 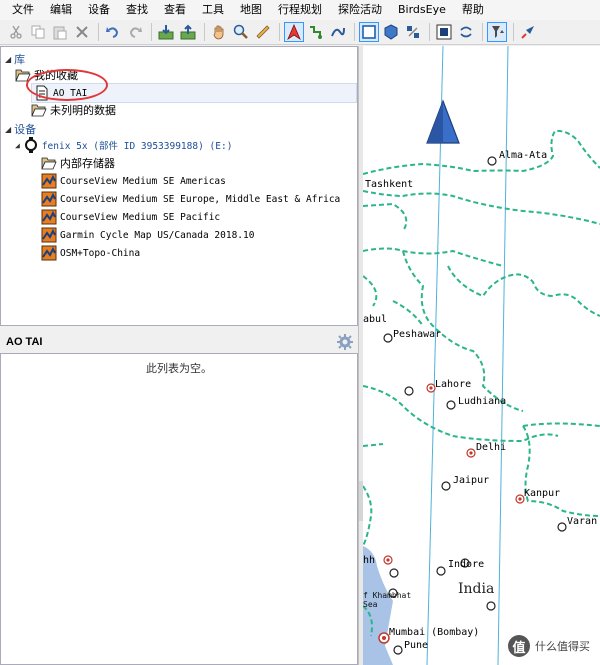 I want to click on city-label: Kanpur, so click(x=542, y=493).